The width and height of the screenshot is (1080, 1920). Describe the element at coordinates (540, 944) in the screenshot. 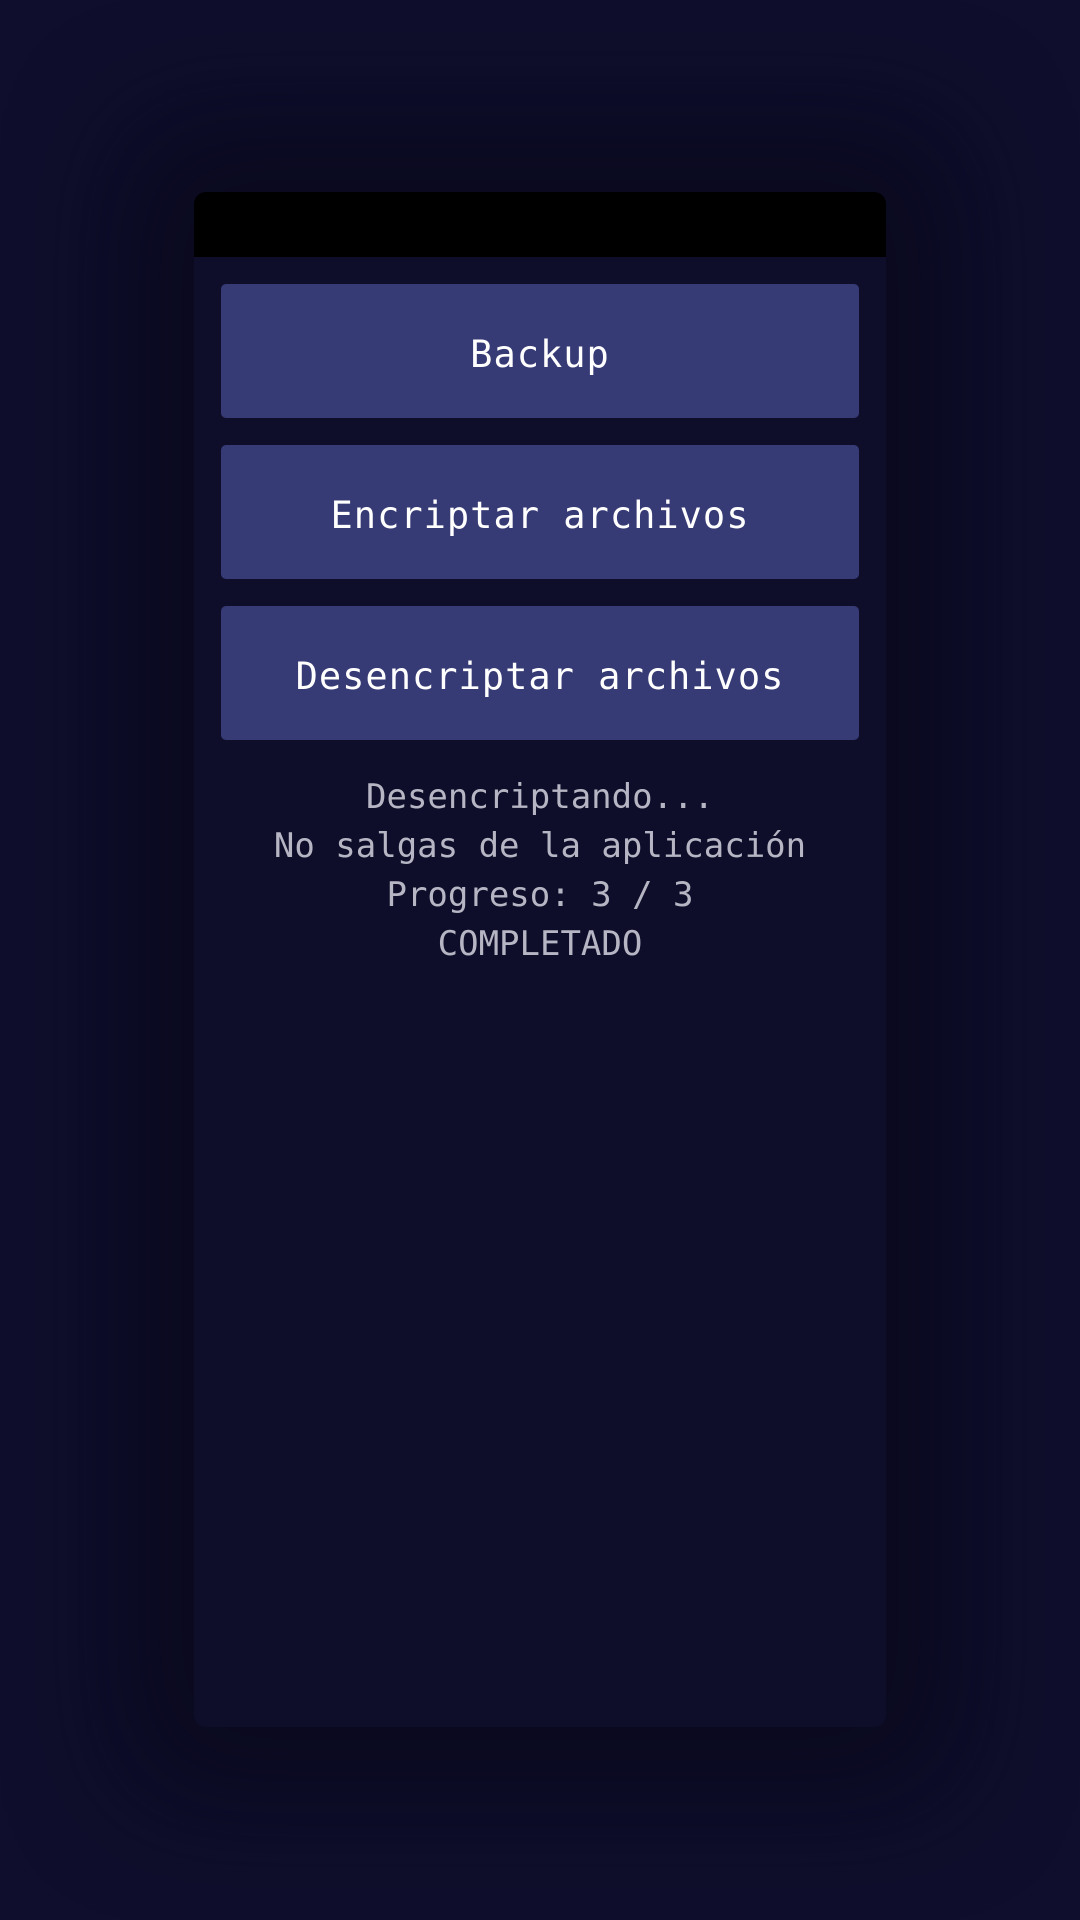

I see `status-line-result: COMPLETADO` at that location.